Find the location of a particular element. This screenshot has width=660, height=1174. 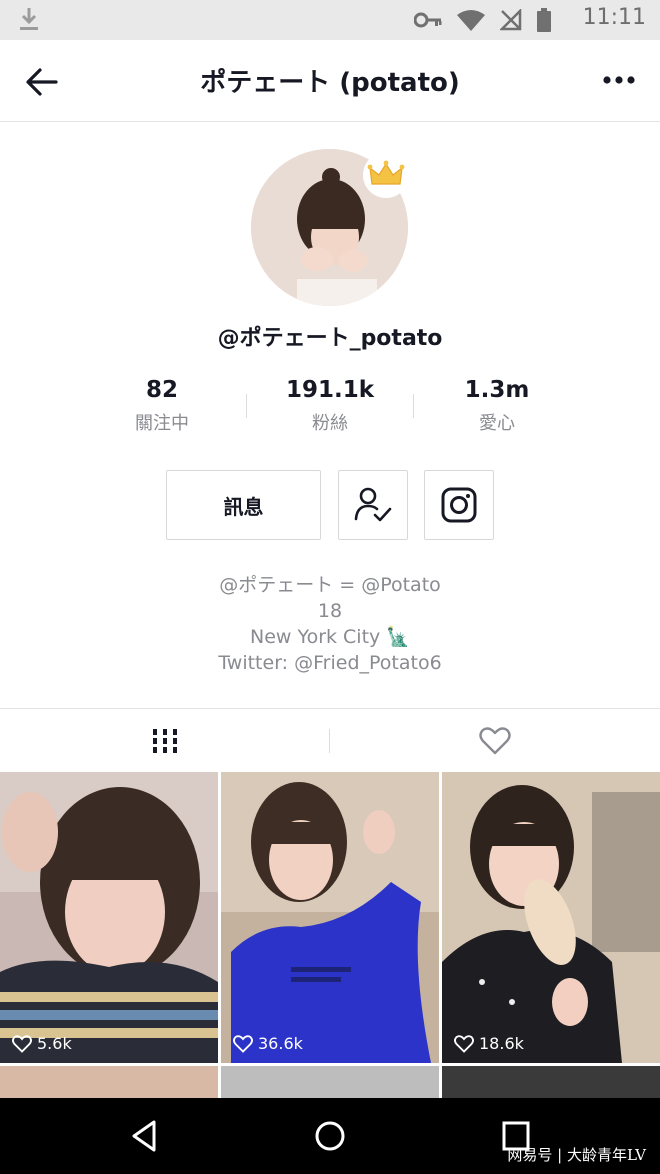

page-title: ポテェート (potato) is located at coordinates (330, 83).